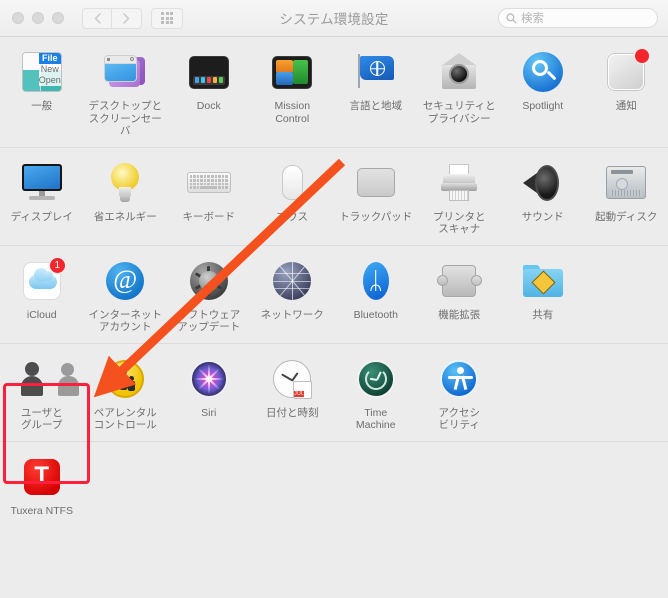  Describe the element at coordinates (57, 265) in the screenshot. I see `icloud-badge: 1` at that location.